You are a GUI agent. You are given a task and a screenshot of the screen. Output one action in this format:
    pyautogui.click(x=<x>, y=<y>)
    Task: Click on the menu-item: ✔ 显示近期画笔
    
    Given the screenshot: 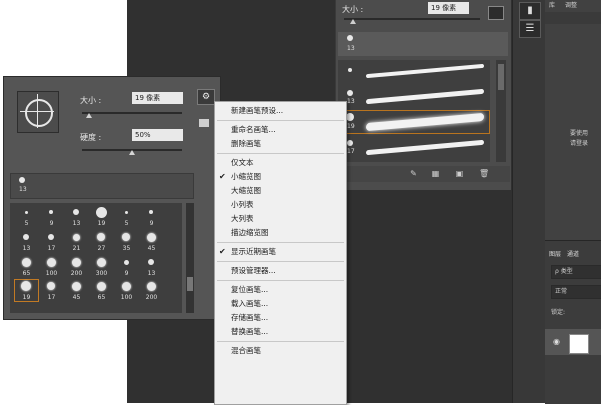 What is the action you would take?
    pyautogui.click(x=280, y=252)
    